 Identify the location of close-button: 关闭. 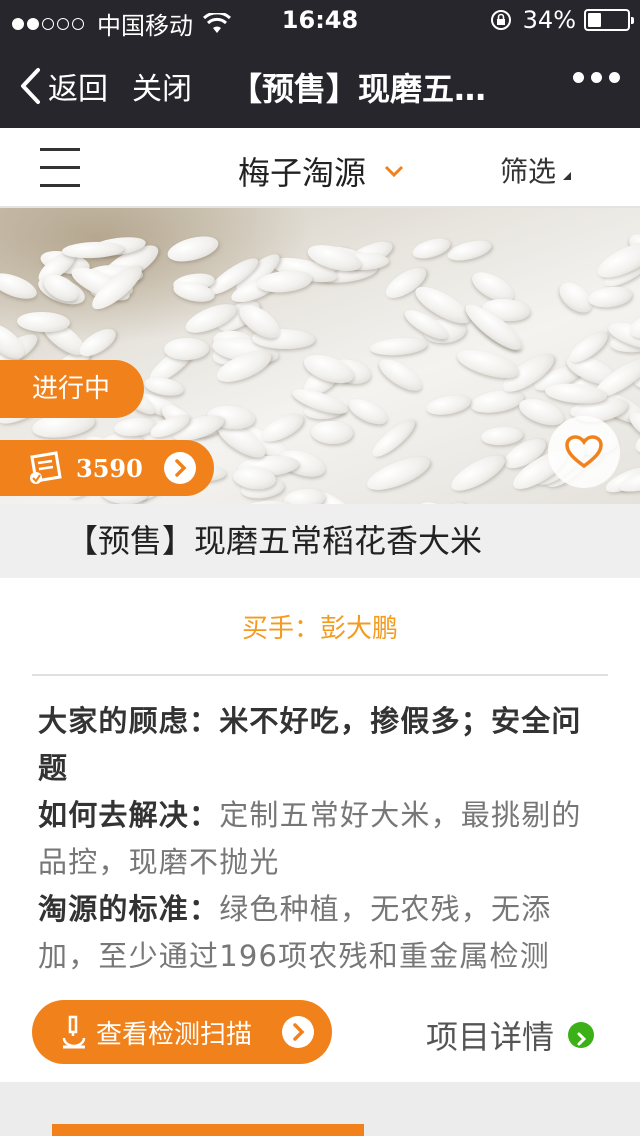
(162, 86).